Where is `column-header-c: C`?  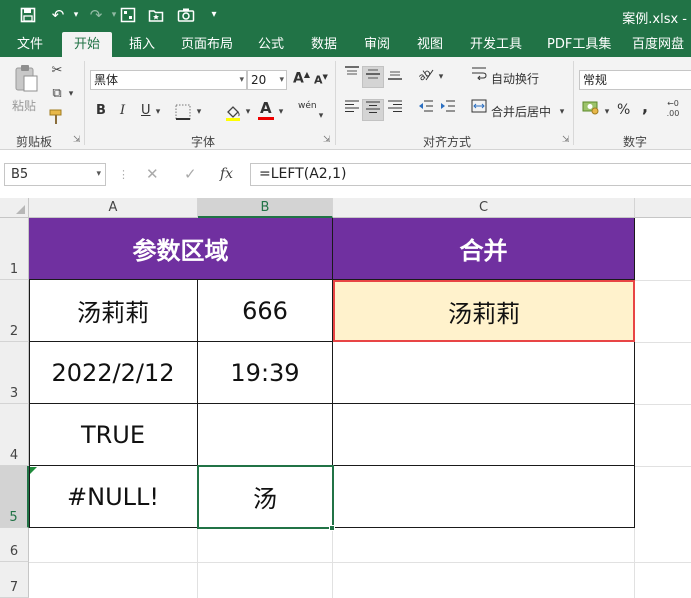
column-header-c: C is located at coordinates (484, 208).